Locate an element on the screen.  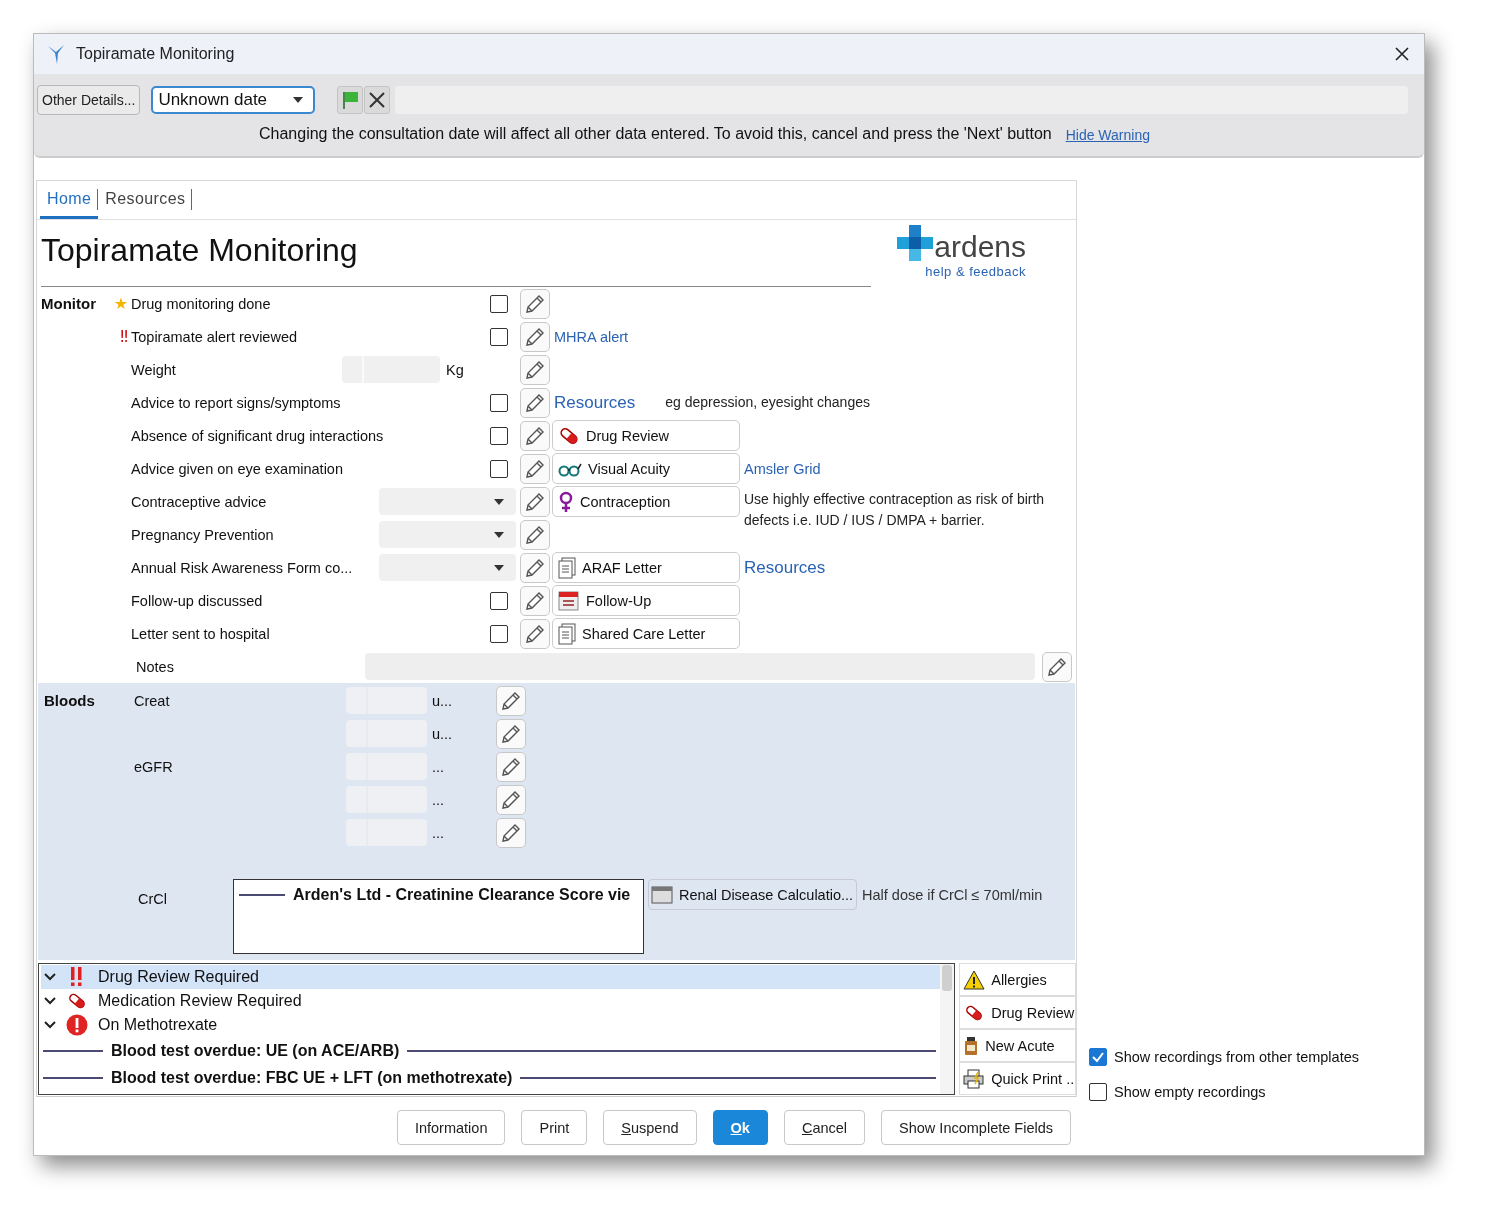
action-button: Contraception is located at coordinates (646, 501).